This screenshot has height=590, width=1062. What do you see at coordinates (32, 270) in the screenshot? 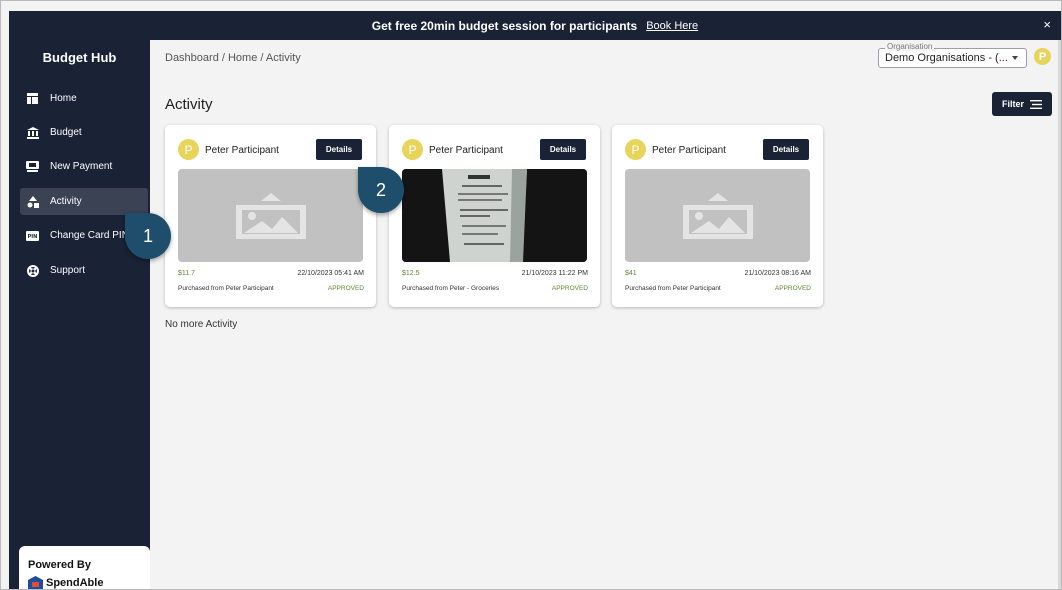
I see `lifebuoy-icon` at bounding box center [32, 270].